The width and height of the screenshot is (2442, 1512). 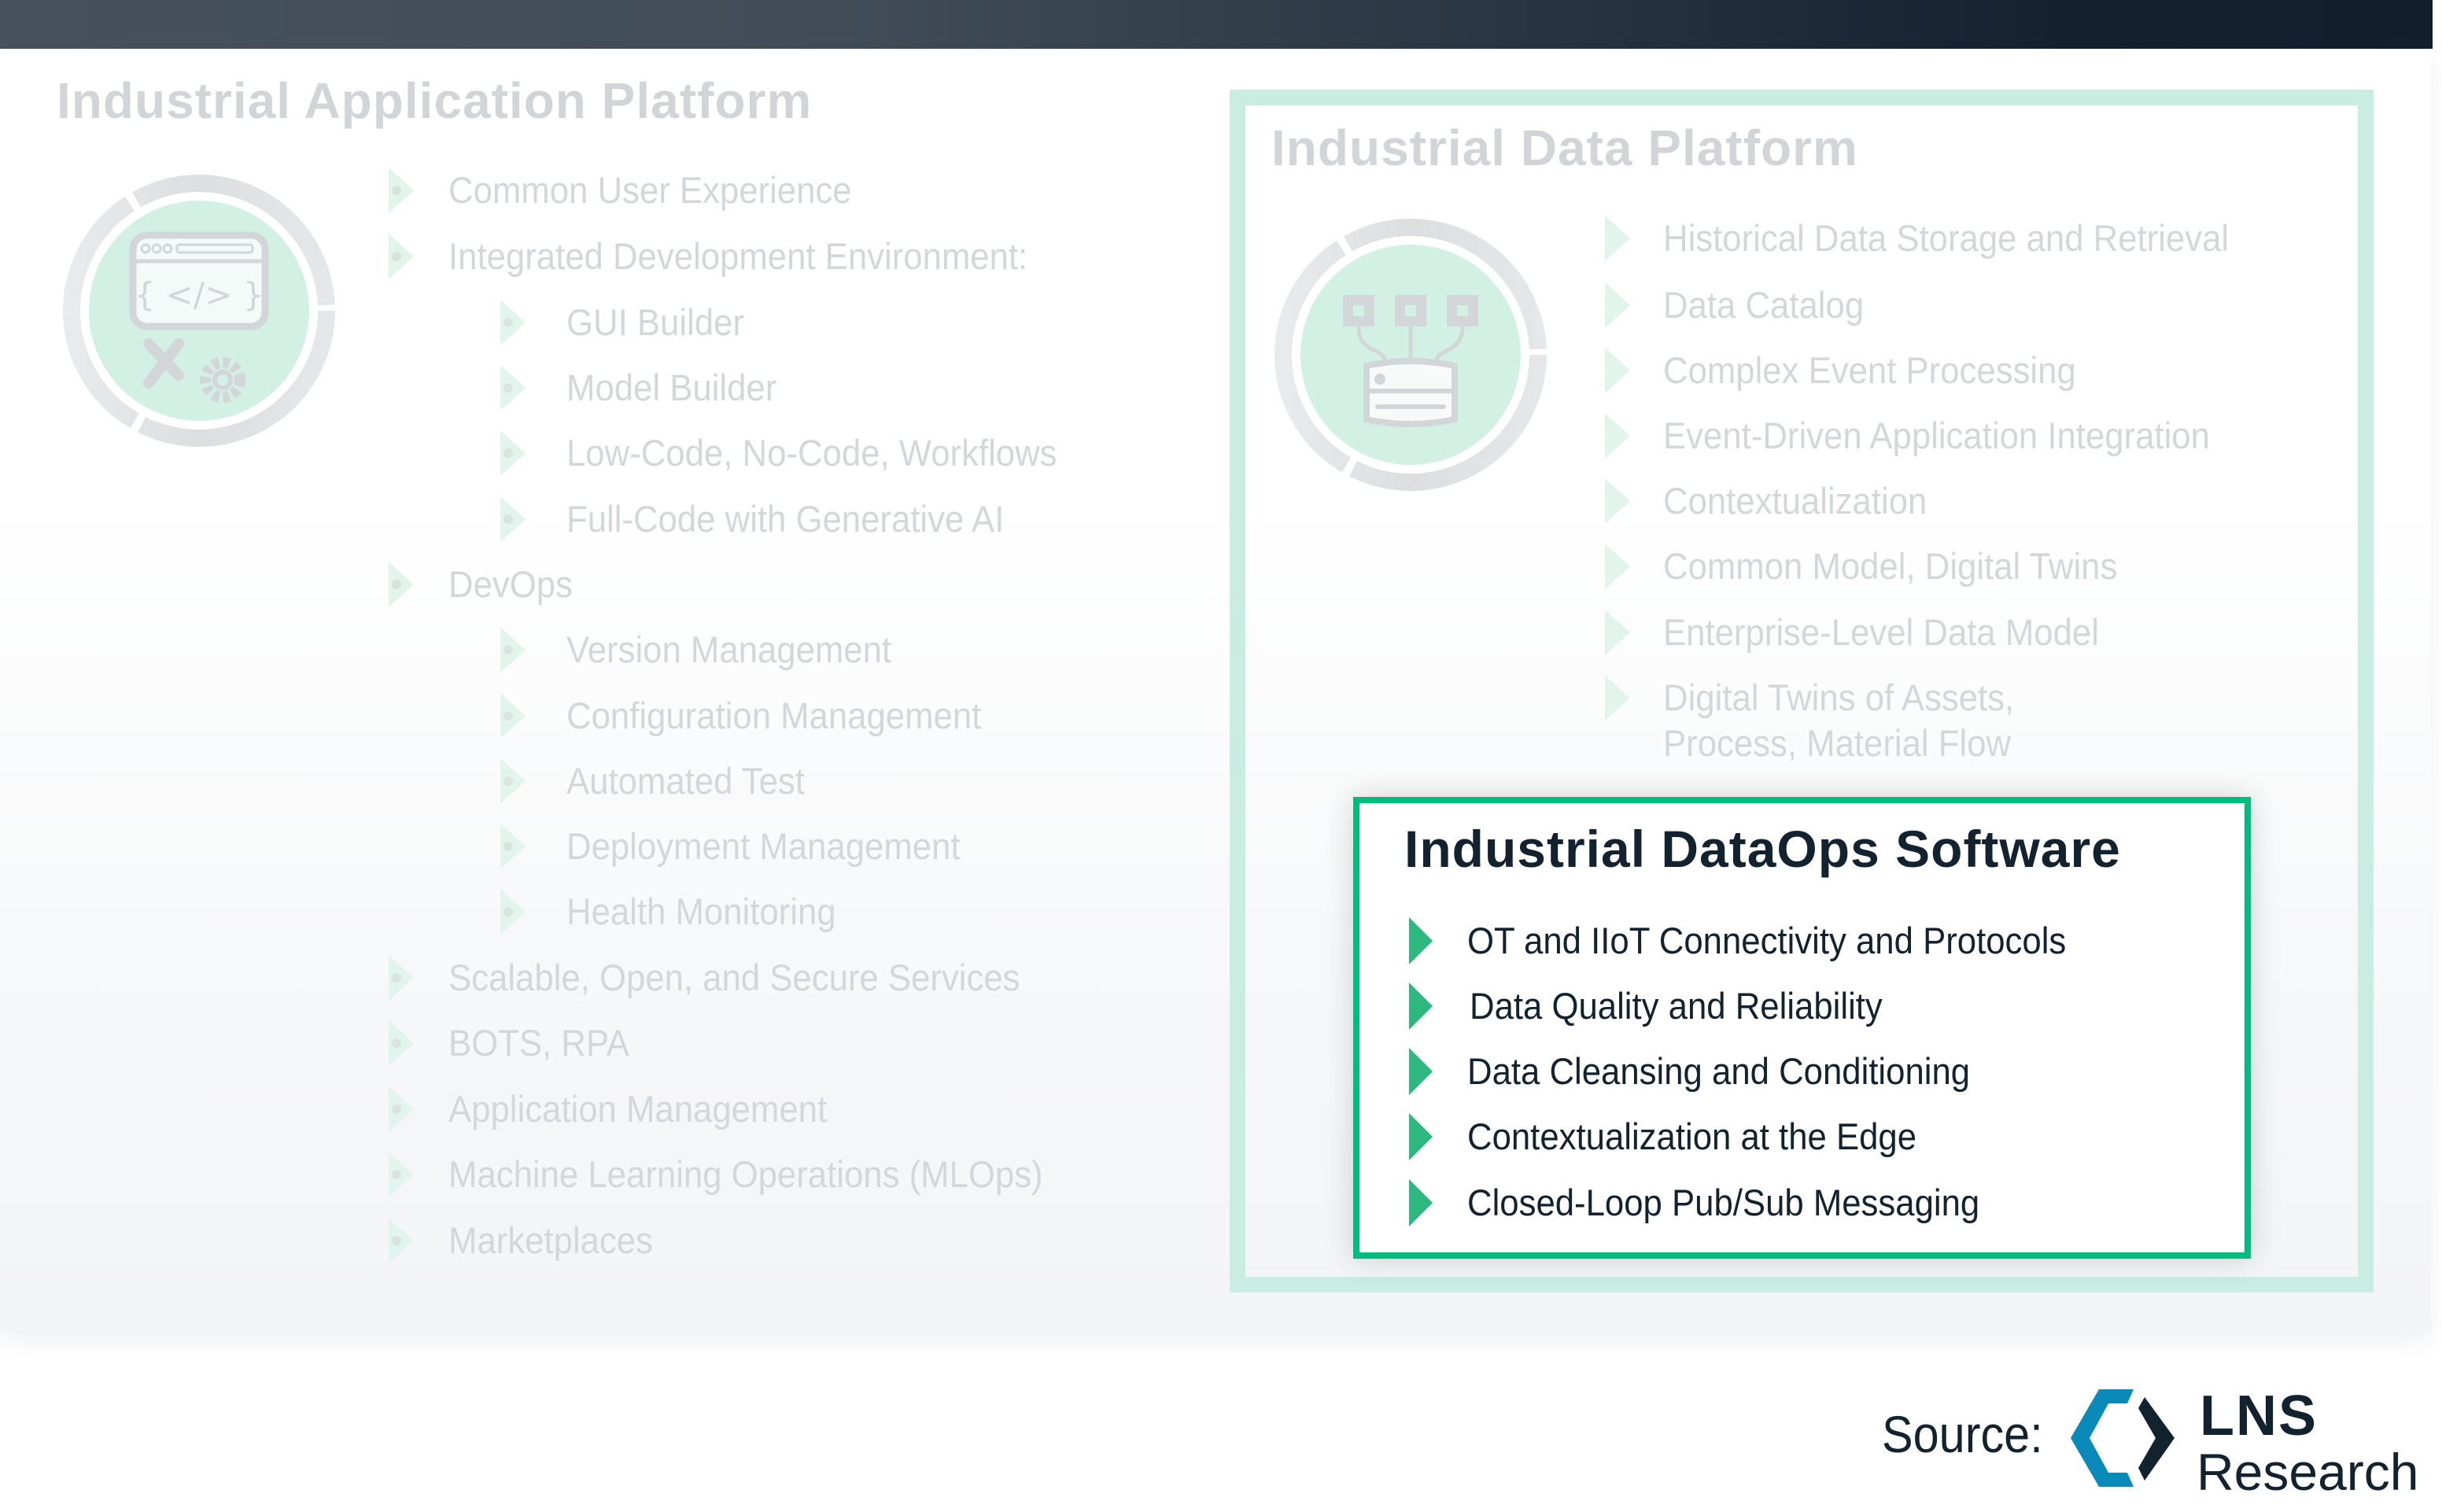 What do you see at coordinates (701, 911) in the screenshot?
I see `app-platform-item: Health Monitoring` at bounding box center [701, 911].